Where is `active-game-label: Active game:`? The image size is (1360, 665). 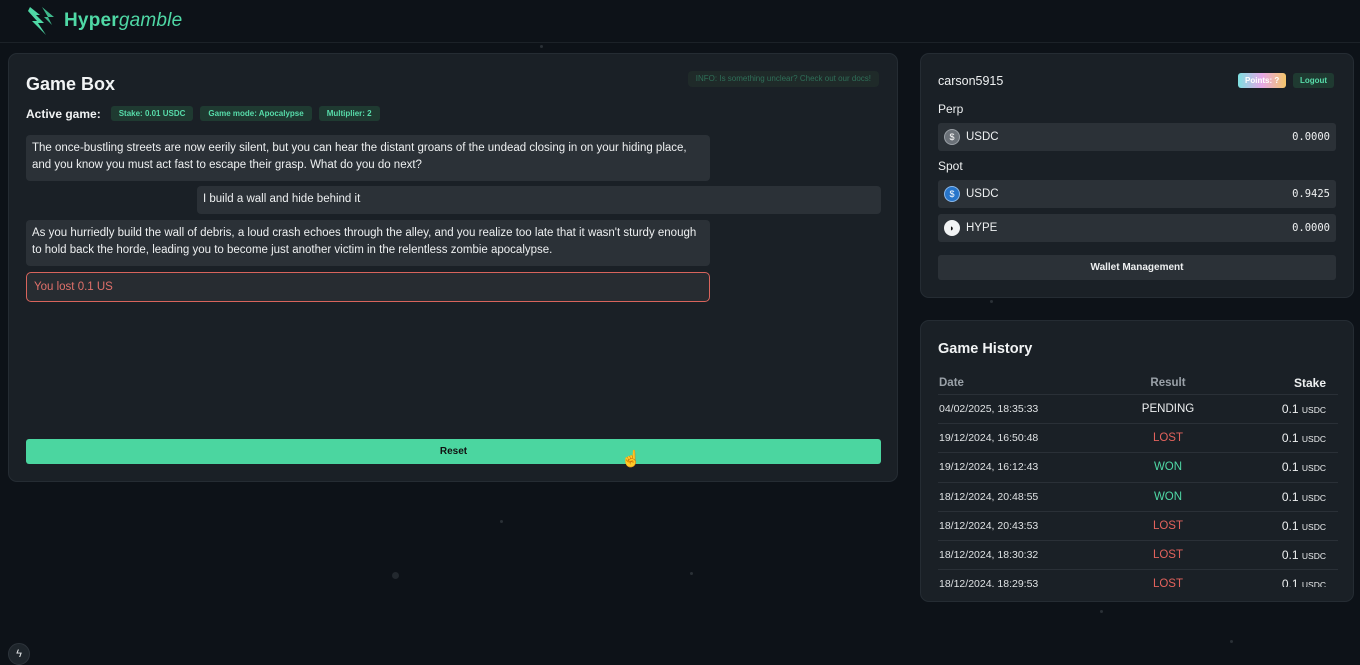
active-game-label: Active game: is located at coordinates (63, 114).